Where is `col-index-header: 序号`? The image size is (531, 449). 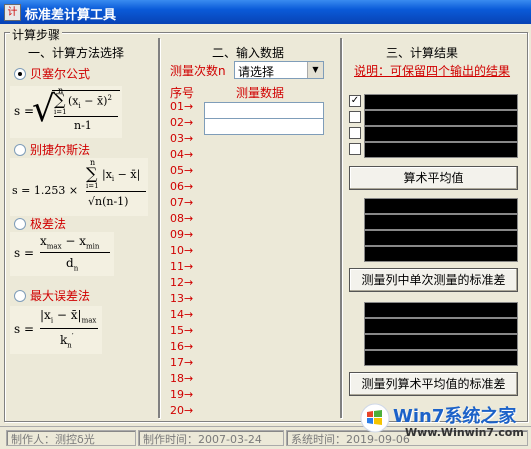
col-index-header: 序号 is located at coordinates (182, 93).